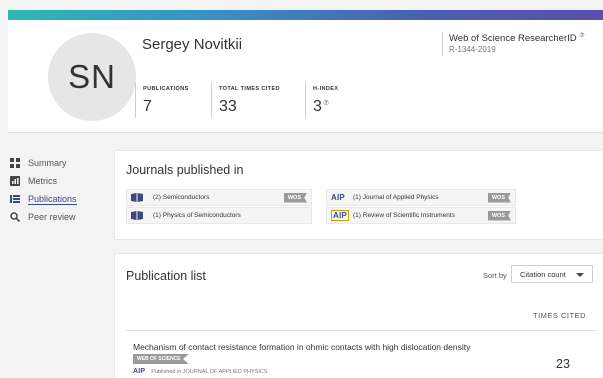  Describe the element at coordinates (543, 274) in the screenshot. I see `sort-select-value: Citation count` at that location.